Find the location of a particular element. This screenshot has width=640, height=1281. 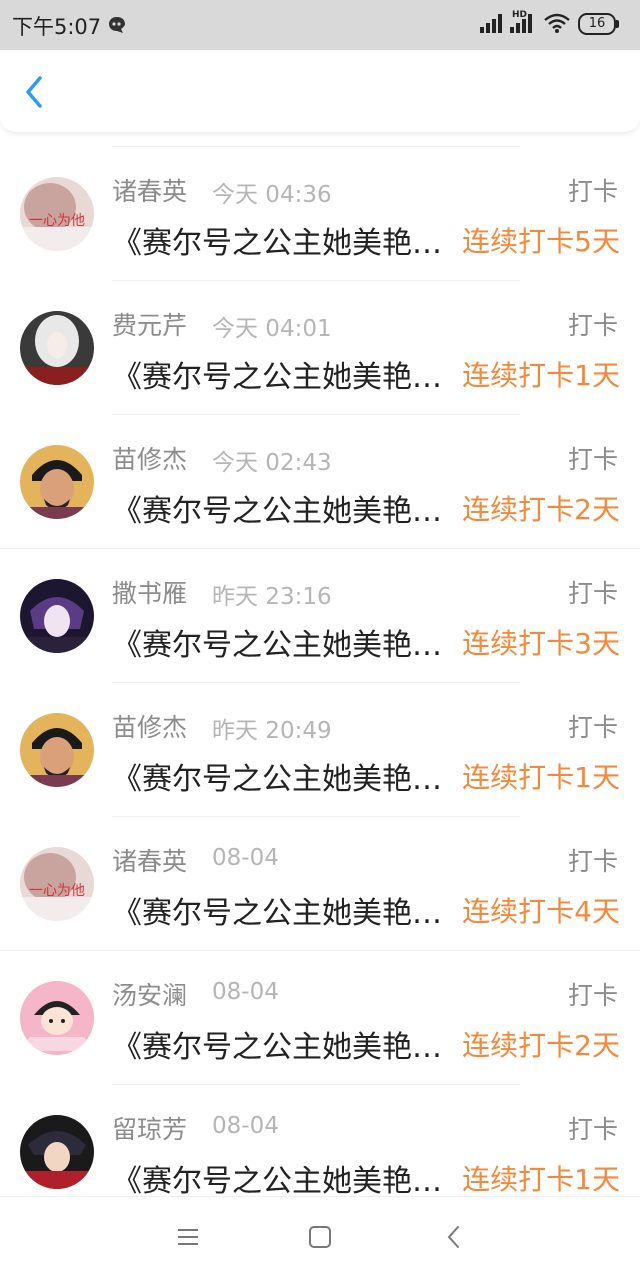

status-time: 下午5:07 is located at coordinates (57, 27).